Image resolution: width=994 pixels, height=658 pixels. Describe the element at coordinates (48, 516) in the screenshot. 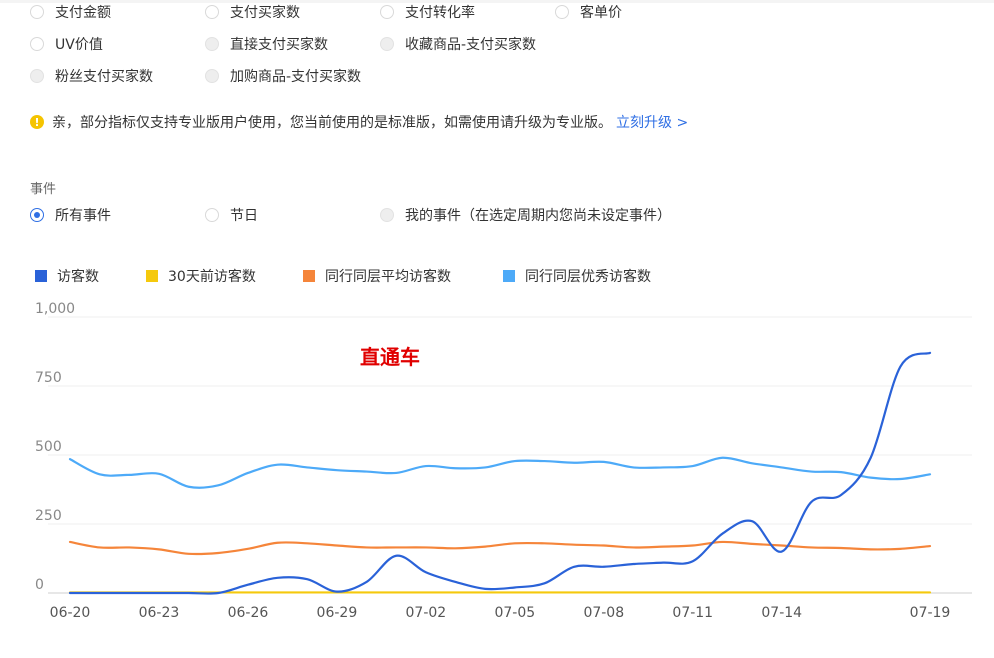

I see `y-tick-label: 250` at that location.